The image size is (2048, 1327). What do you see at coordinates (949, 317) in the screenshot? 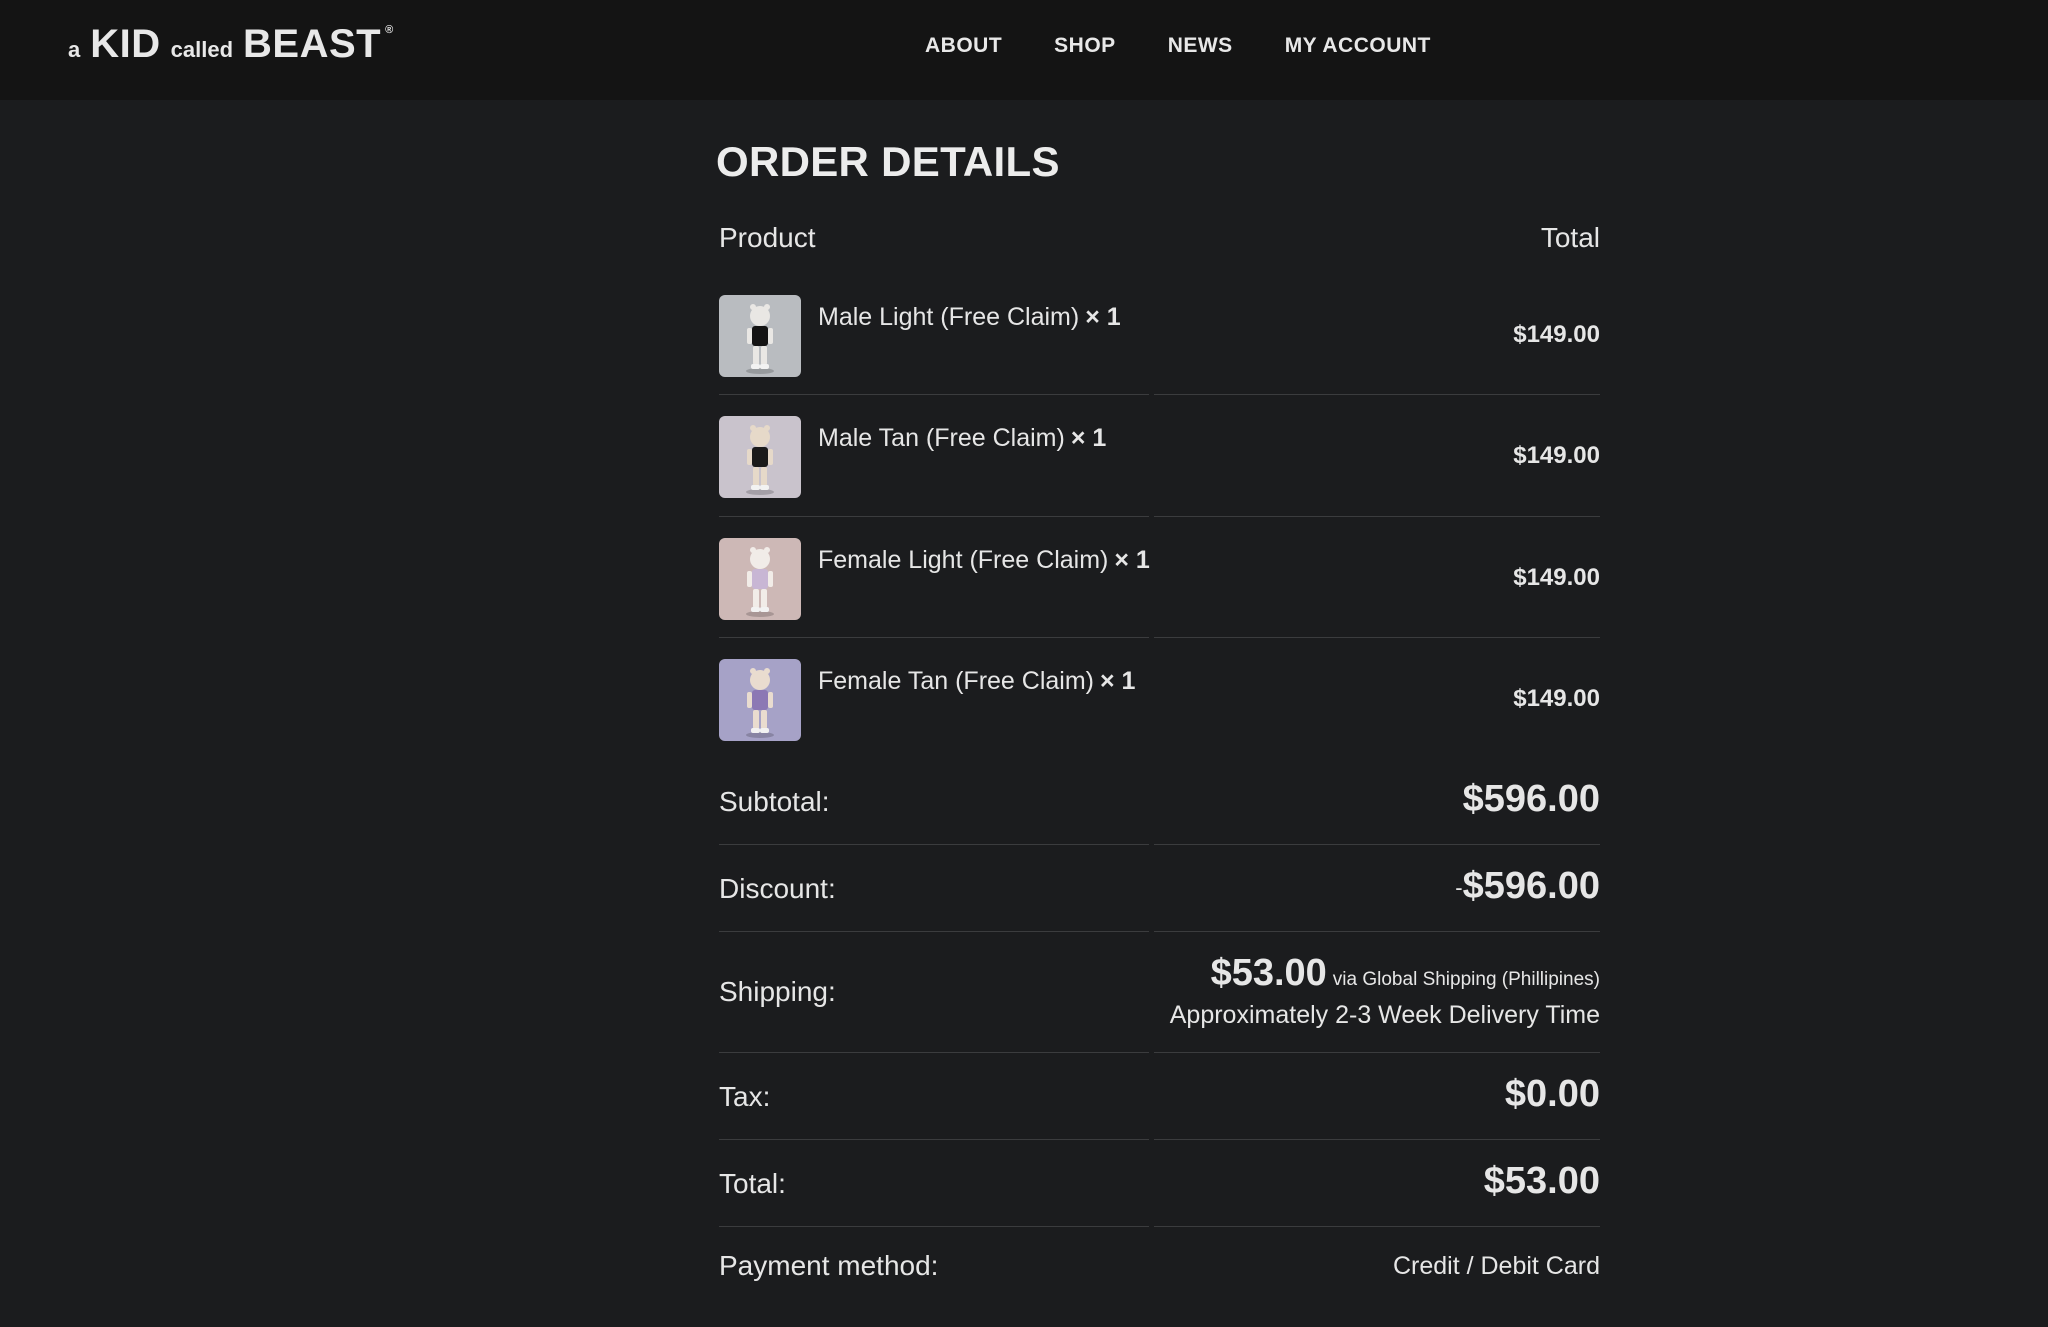
I see `product-name: Male Light (Free Claim)` at bounding box center [949, 317].